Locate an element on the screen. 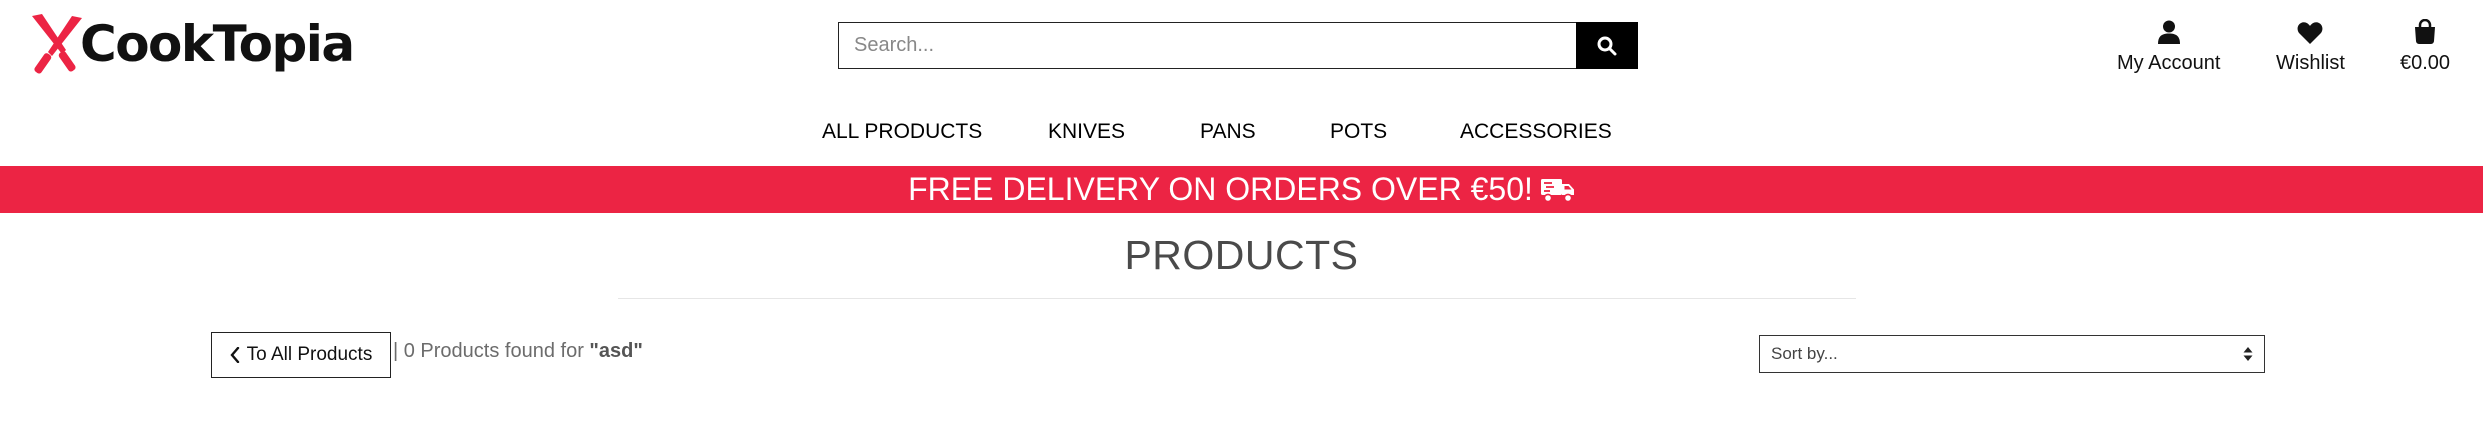 The image size is (2483, 422). search-query: "asd" is located at coordinates (616, 351).